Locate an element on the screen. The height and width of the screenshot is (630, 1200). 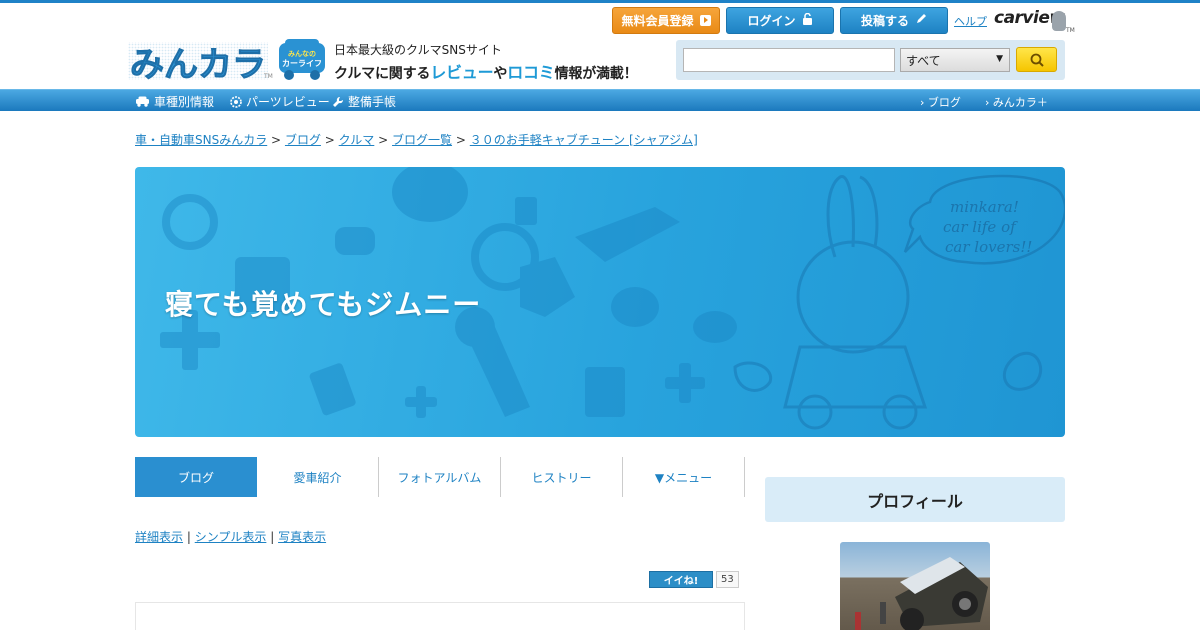
register-label: 無料会員登録 is located at coordinates (657, 21).